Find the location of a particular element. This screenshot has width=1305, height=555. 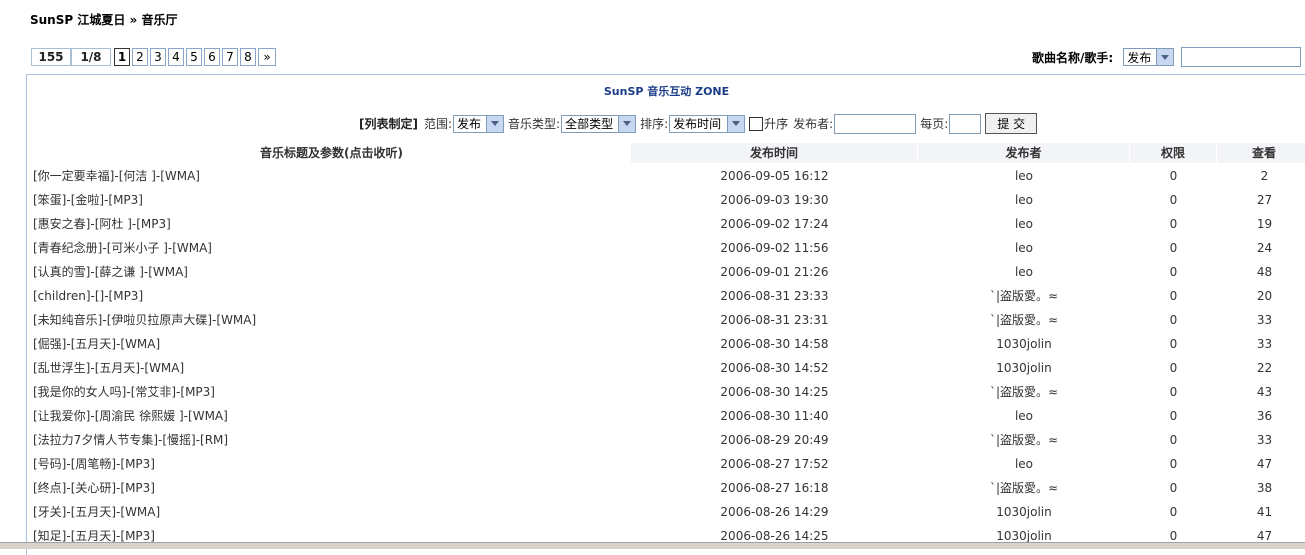

publisher-input is located at coordinates (875, 123).